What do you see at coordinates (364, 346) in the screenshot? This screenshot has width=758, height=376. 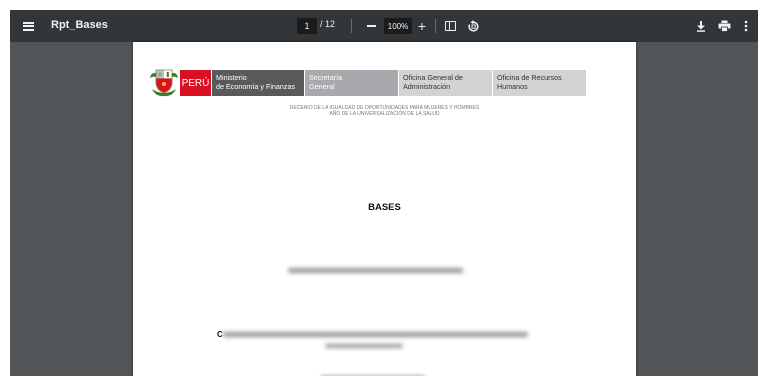 I see `redacted-servicios-line` at bounding box center [364, 346].